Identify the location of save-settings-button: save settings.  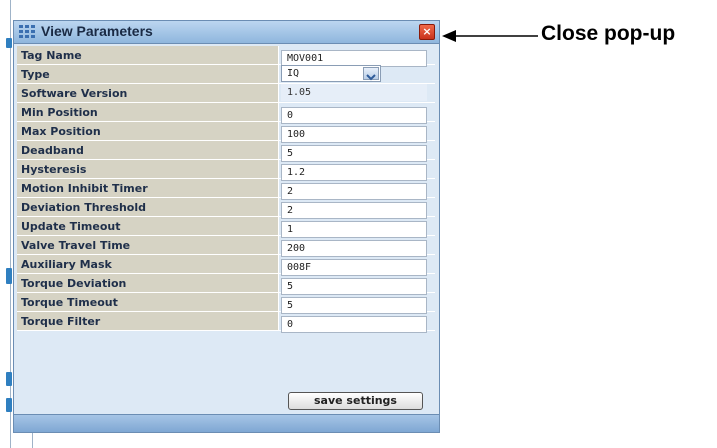
(355, 401).